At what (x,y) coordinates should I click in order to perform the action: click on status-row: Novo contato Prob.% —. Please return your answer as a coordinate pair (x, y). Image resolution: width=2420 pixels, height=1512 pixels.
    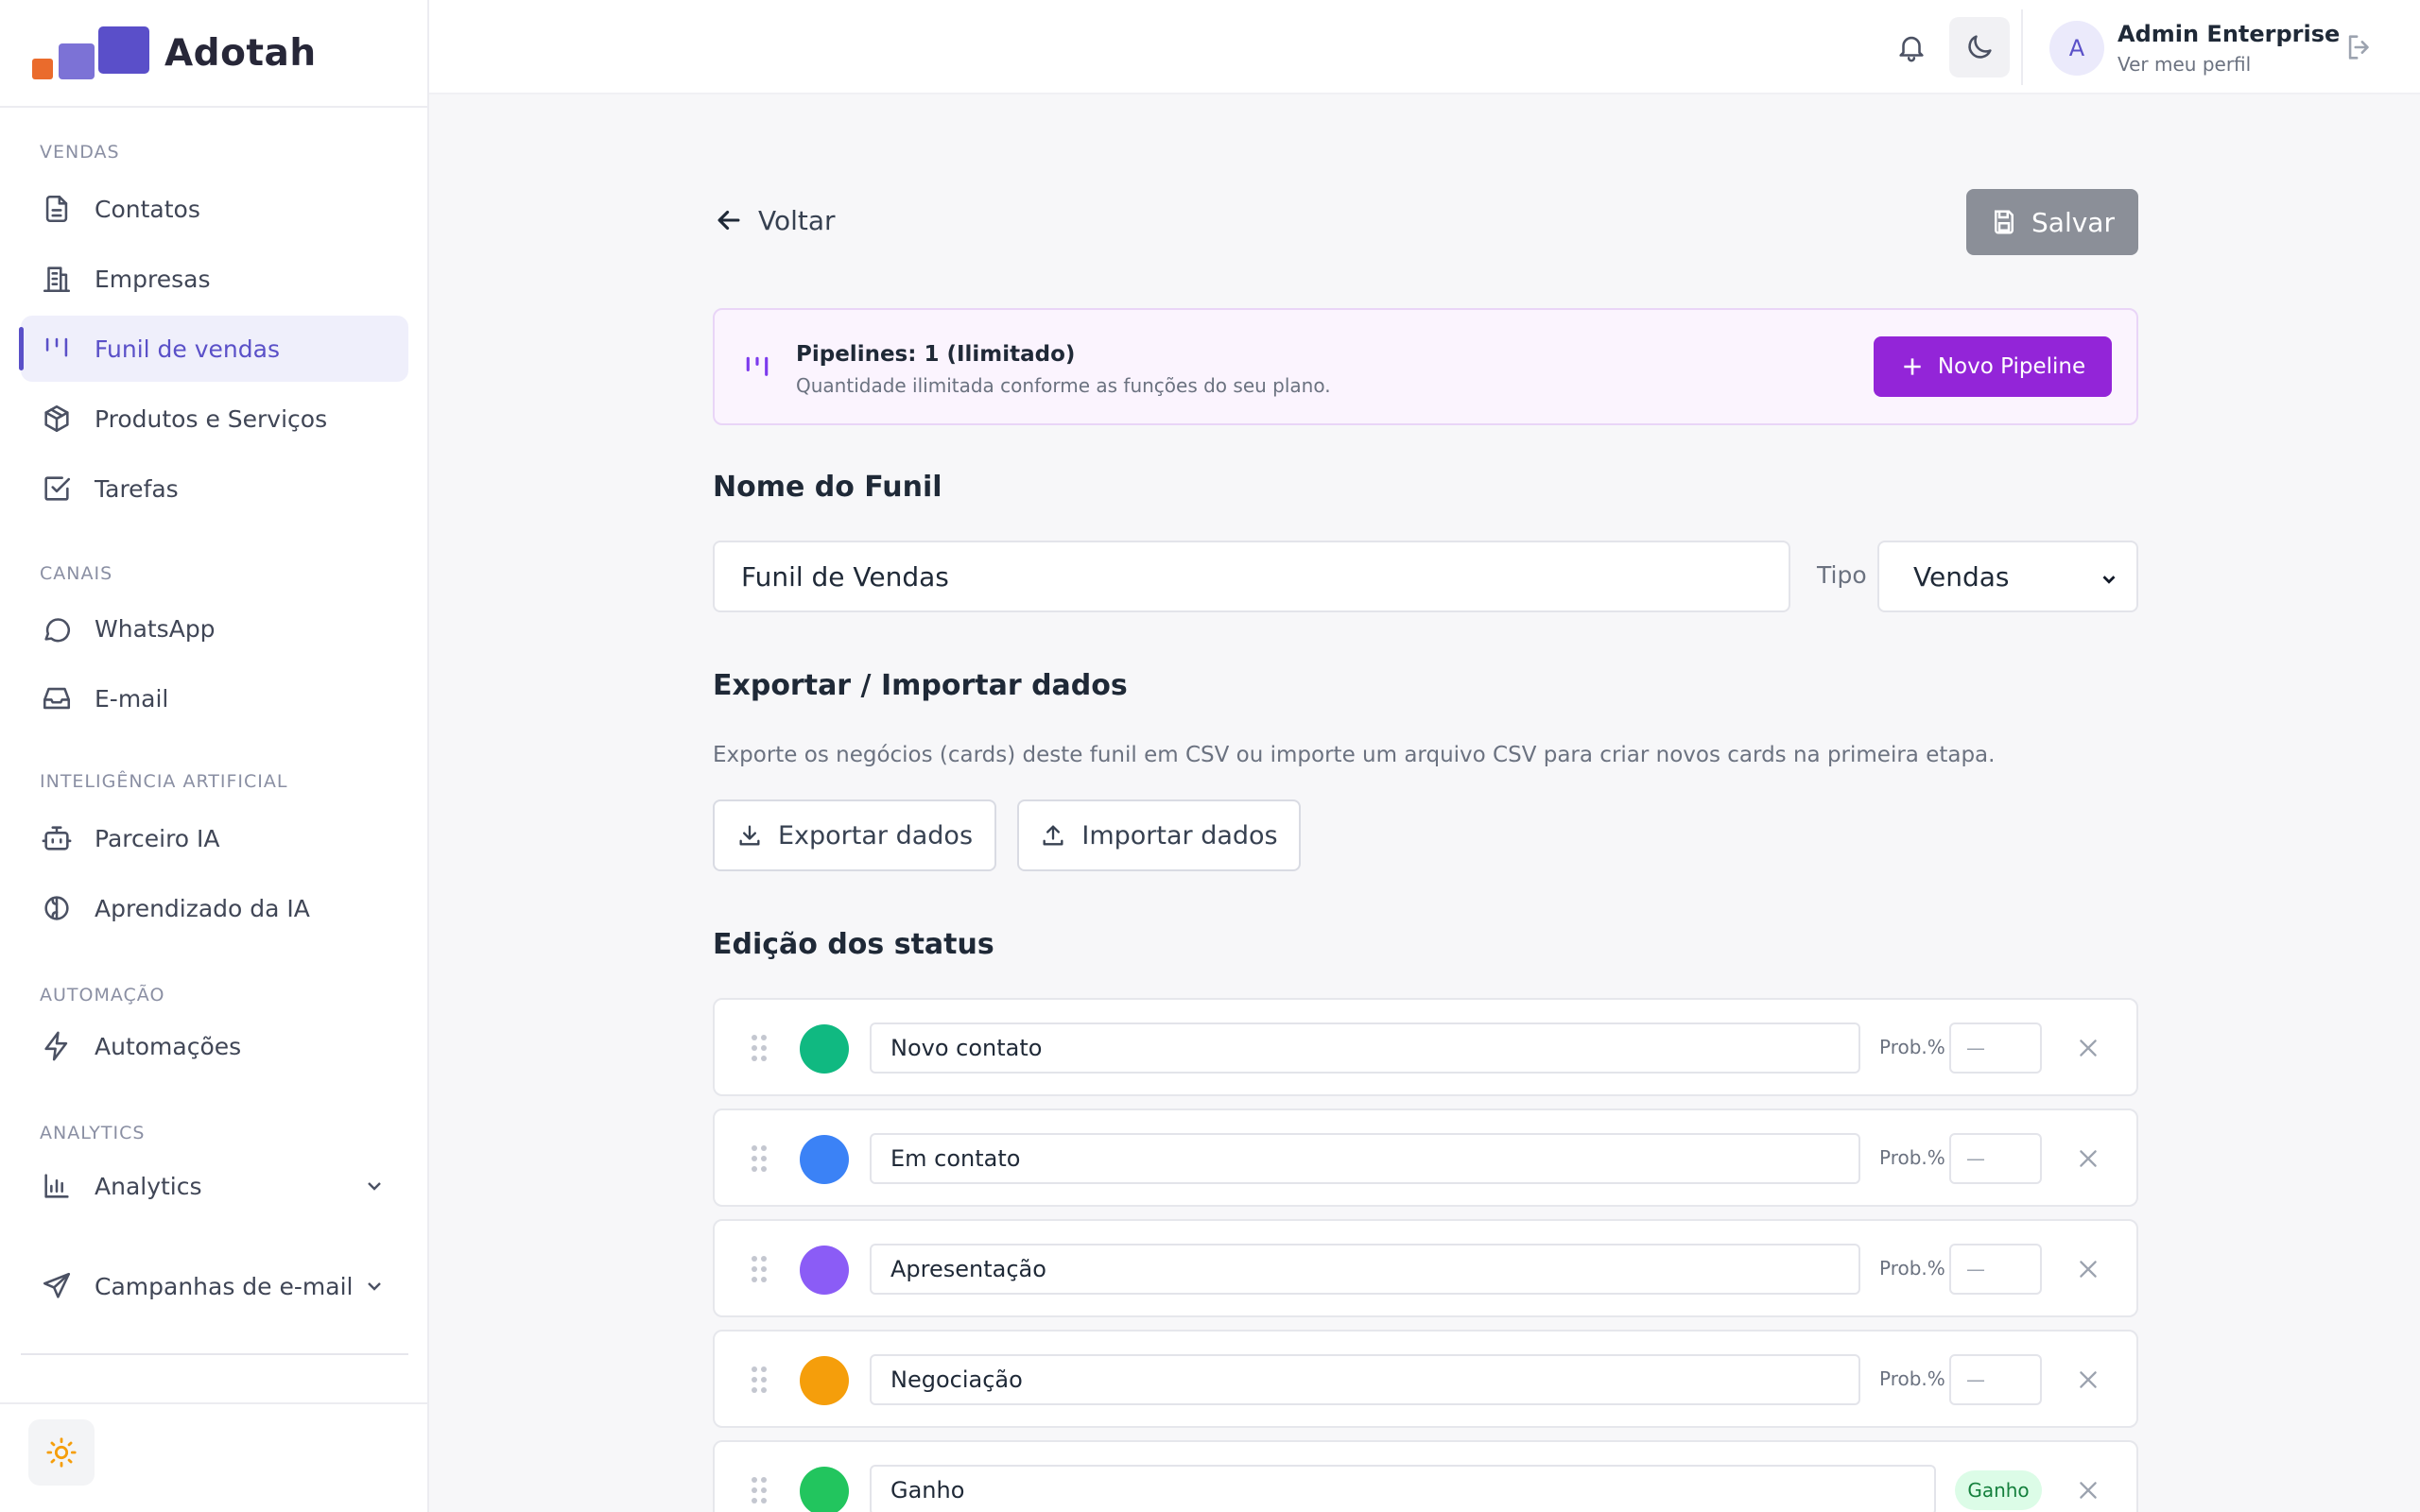
    Looking at the image, I should click on (1425, 1047).